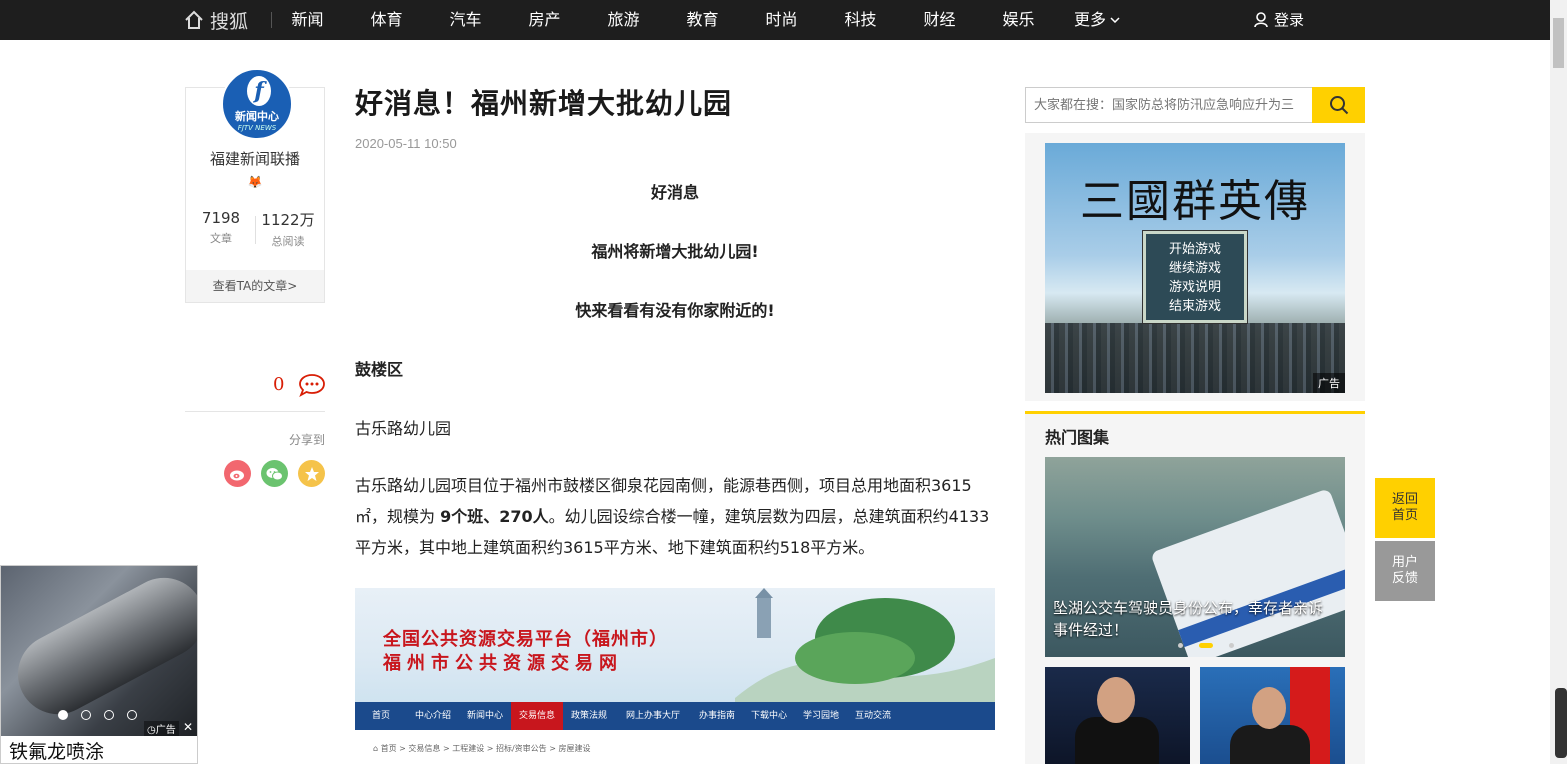  What do you see at coordinates (257, 128) in the screenshot?
I see `avatar-subtext: FJTV NEWS` at bounding box center [257, 128].